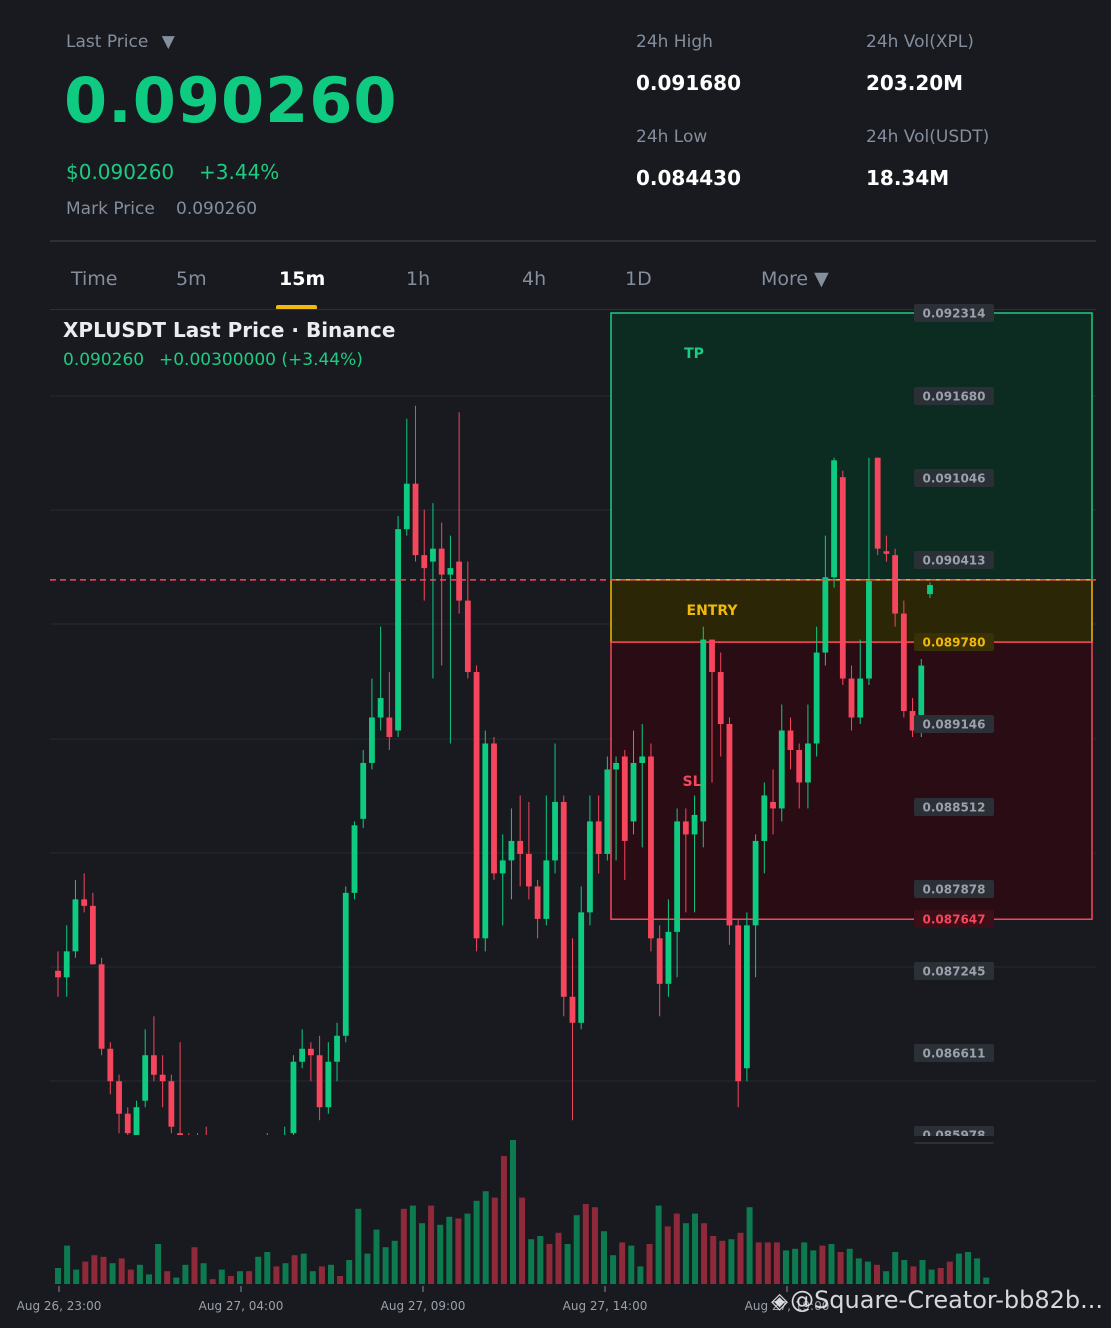 This screenshot has width=1111, height=1328. I want to click on plot-bottom-mask, so click(555, 1139).